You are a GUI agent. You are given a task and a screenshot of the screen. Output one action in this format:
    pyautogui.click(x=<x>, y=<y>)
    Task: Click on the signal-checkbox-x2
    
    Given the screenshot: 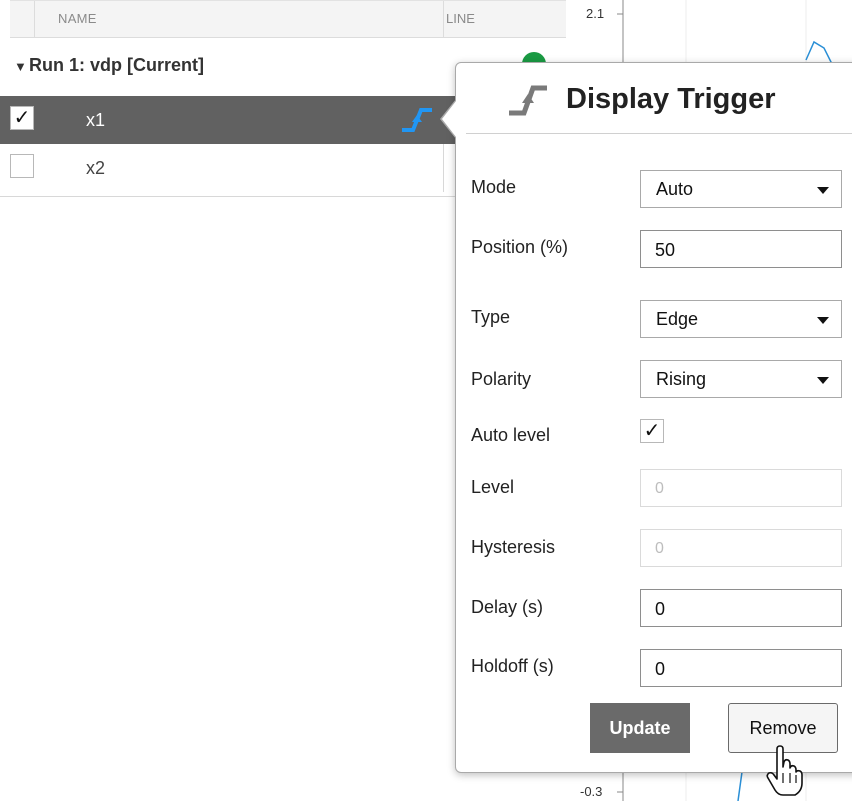 What is the action you would take?
    pyautogui.click(x=22, y=166)
    